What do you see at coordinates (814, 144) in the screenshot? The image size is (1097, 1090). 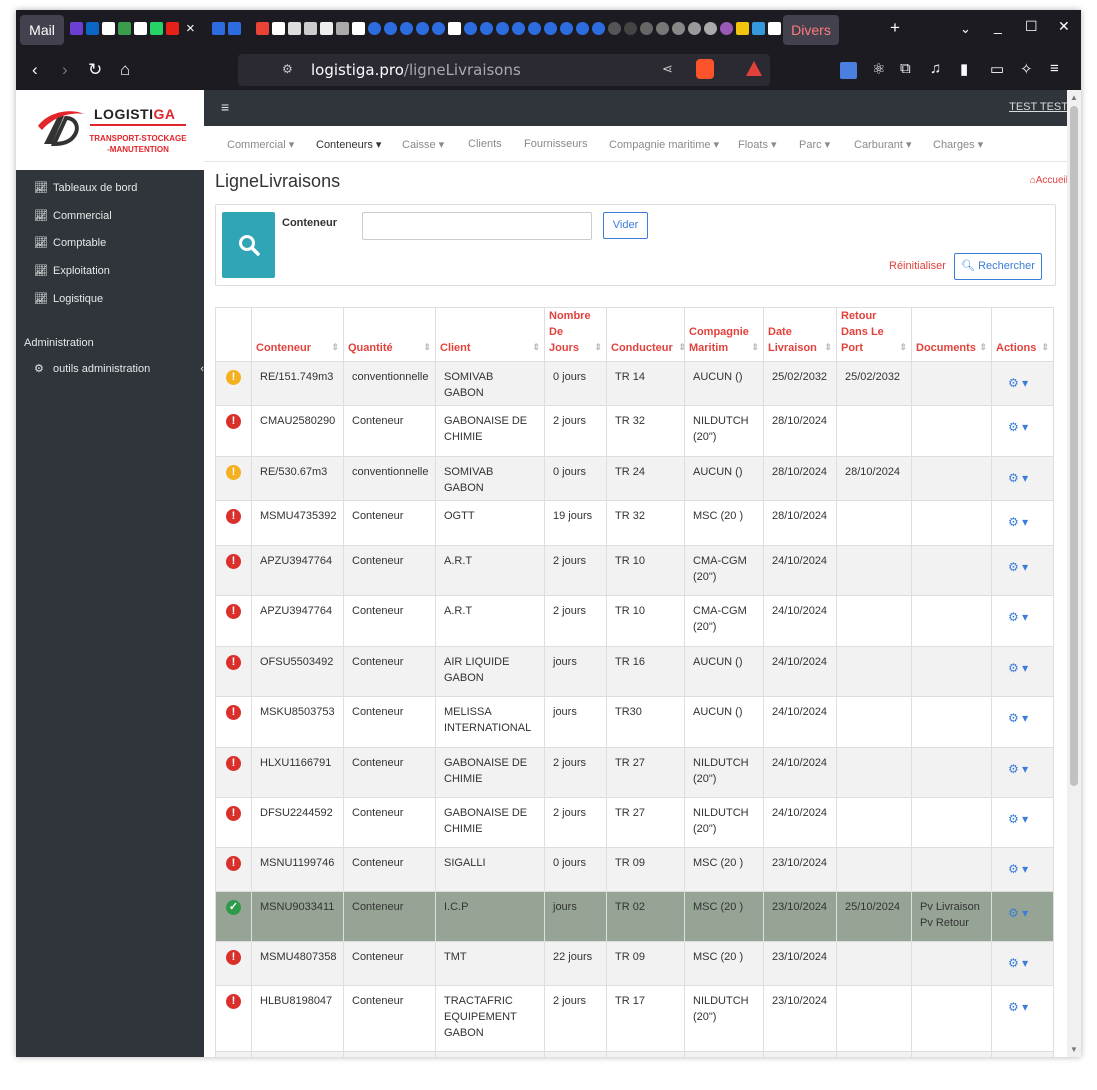 I see `menu-parc: Parc ▾` at bounding box center [814, 144].